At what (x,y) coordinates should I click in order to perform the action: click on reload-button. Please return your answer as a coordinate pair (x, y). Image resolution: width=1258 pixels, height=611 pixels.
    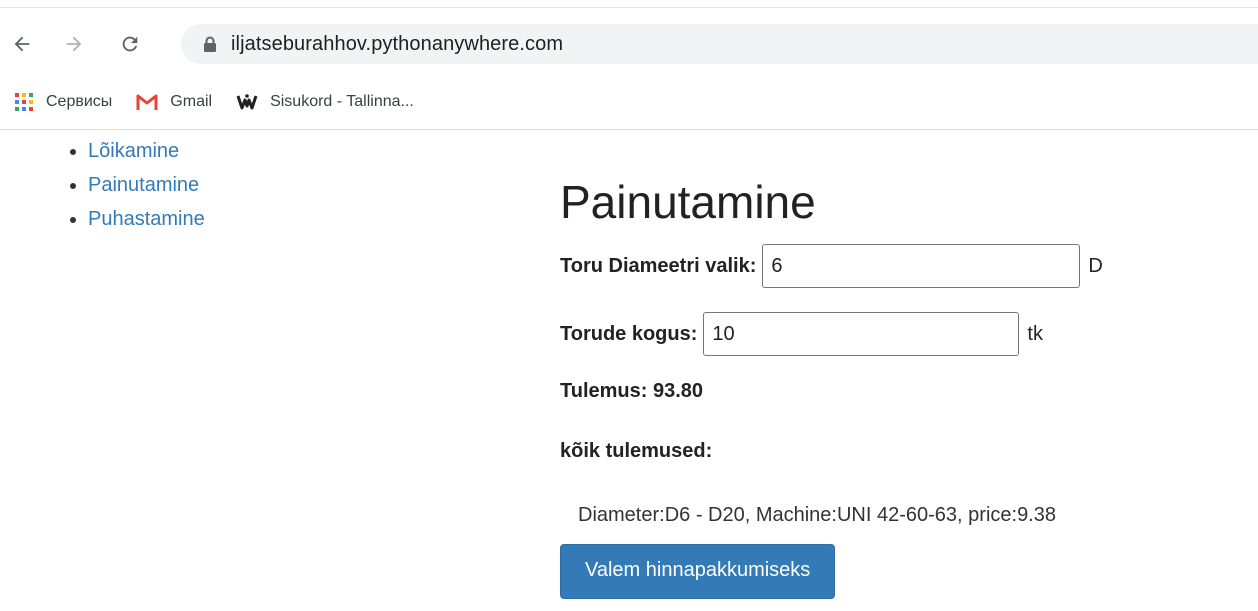
    Looking at the image, I should click on (130, 44).